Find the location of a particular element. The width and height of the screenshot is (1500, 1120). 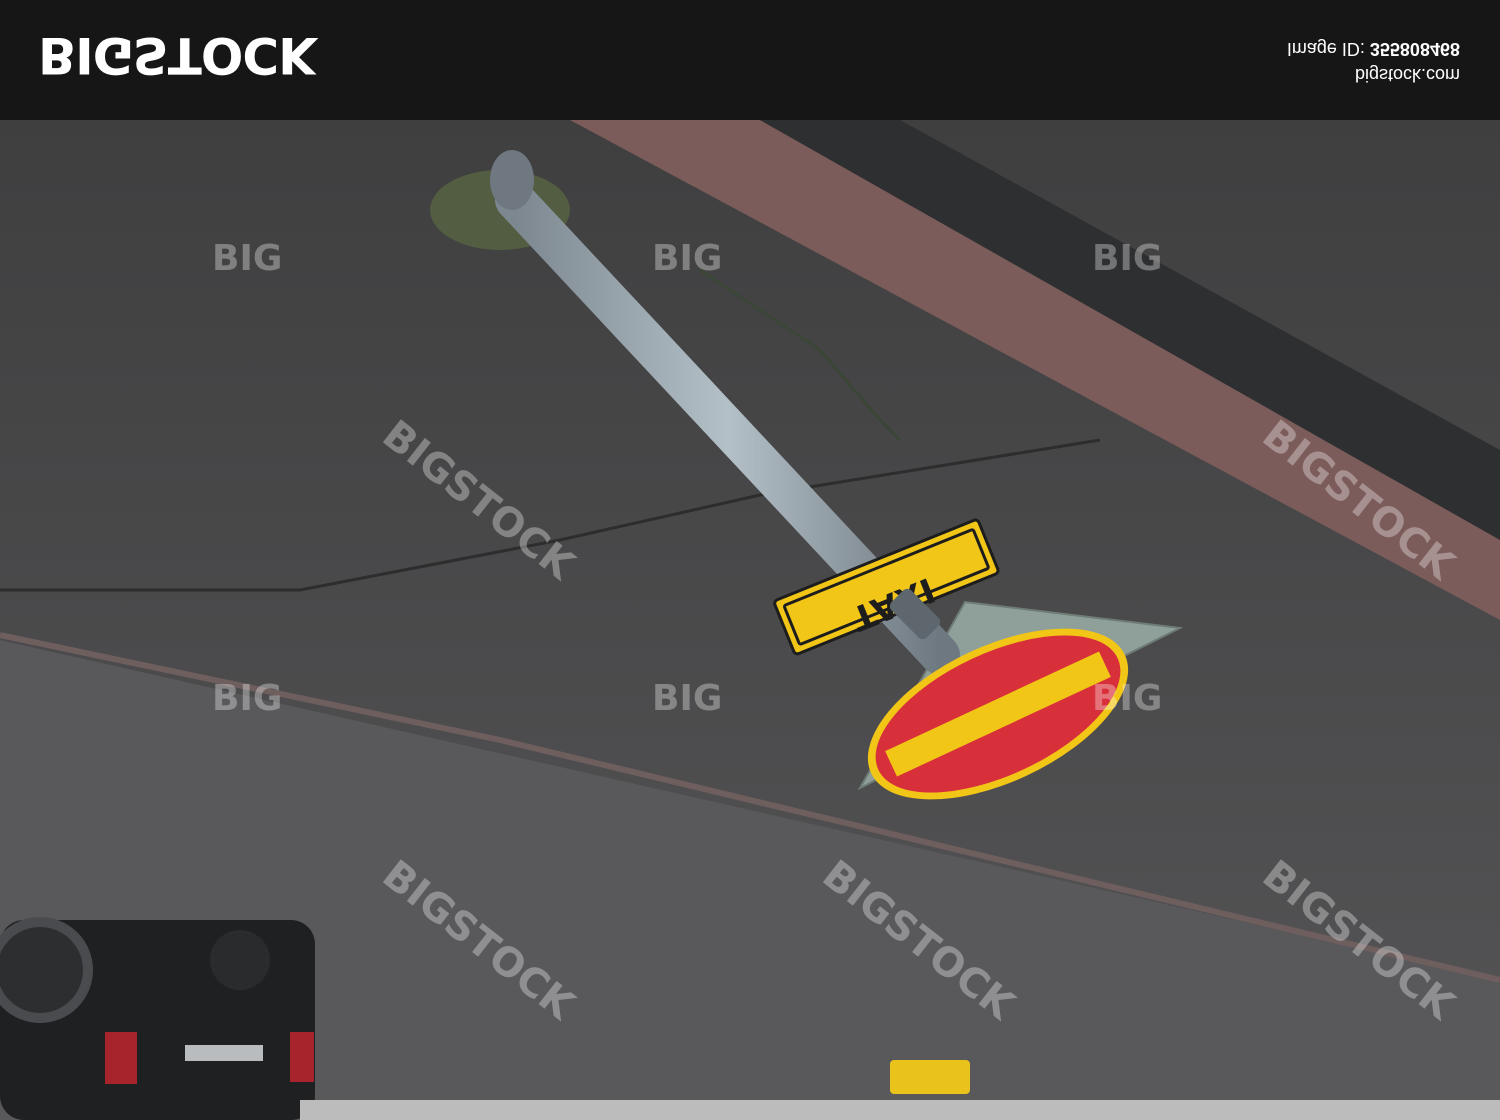

image-id-row: Image ID: 355808468 is located at coordinates (1373, 49).